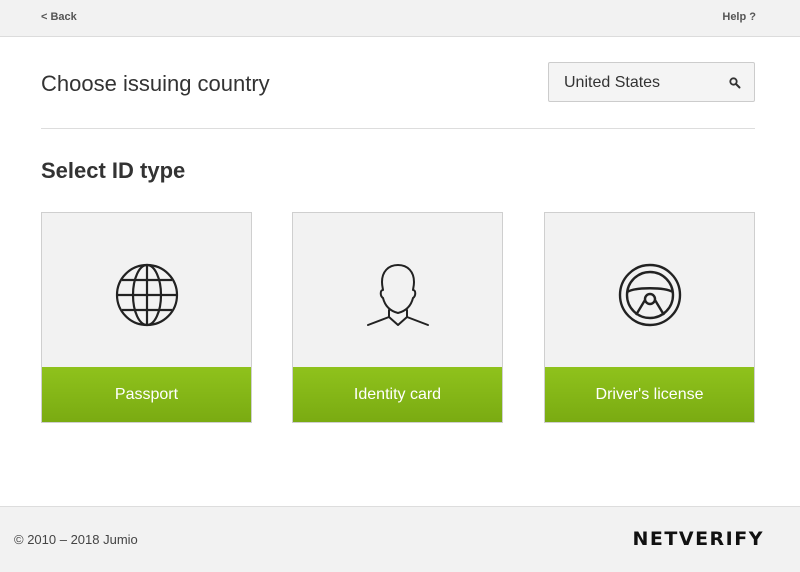  I want to click on id-option-label: Identity card, so click(397, 394).